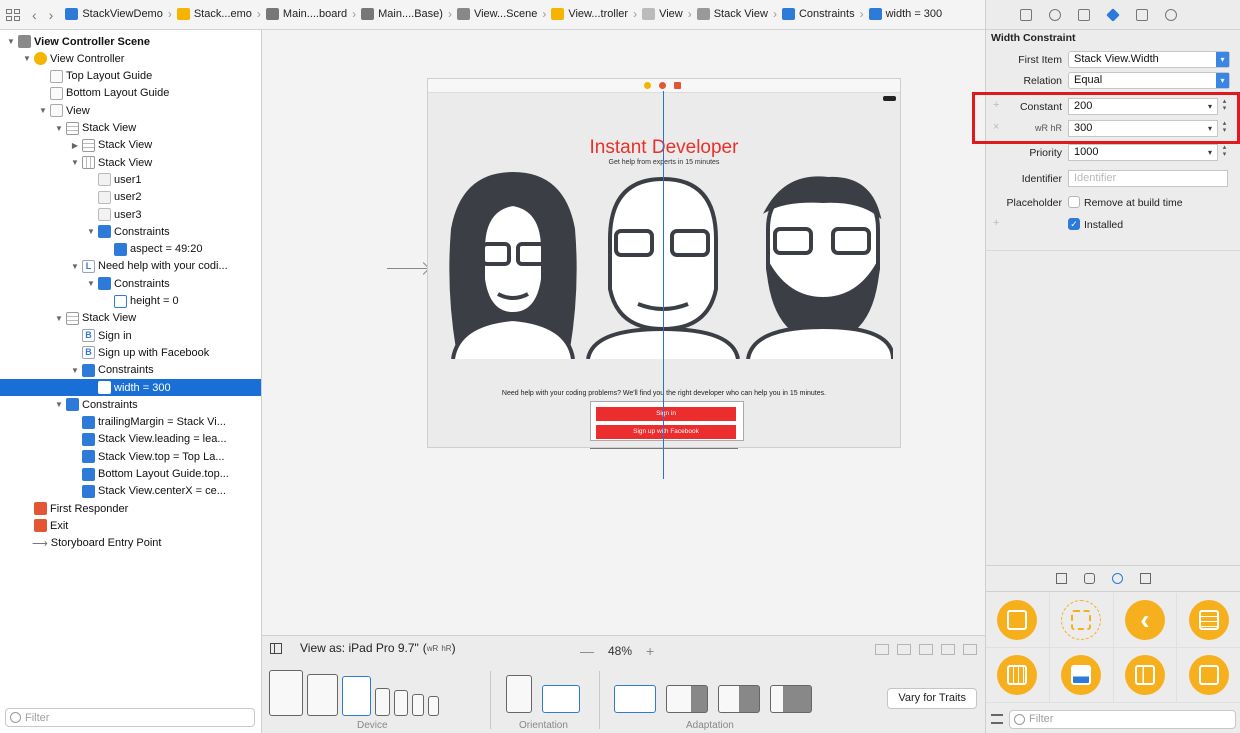  What do you see at coordinates (669, 14) in the screenshot?
I see `breadcrumb-item: View ›` at bounding box center [669, 14].